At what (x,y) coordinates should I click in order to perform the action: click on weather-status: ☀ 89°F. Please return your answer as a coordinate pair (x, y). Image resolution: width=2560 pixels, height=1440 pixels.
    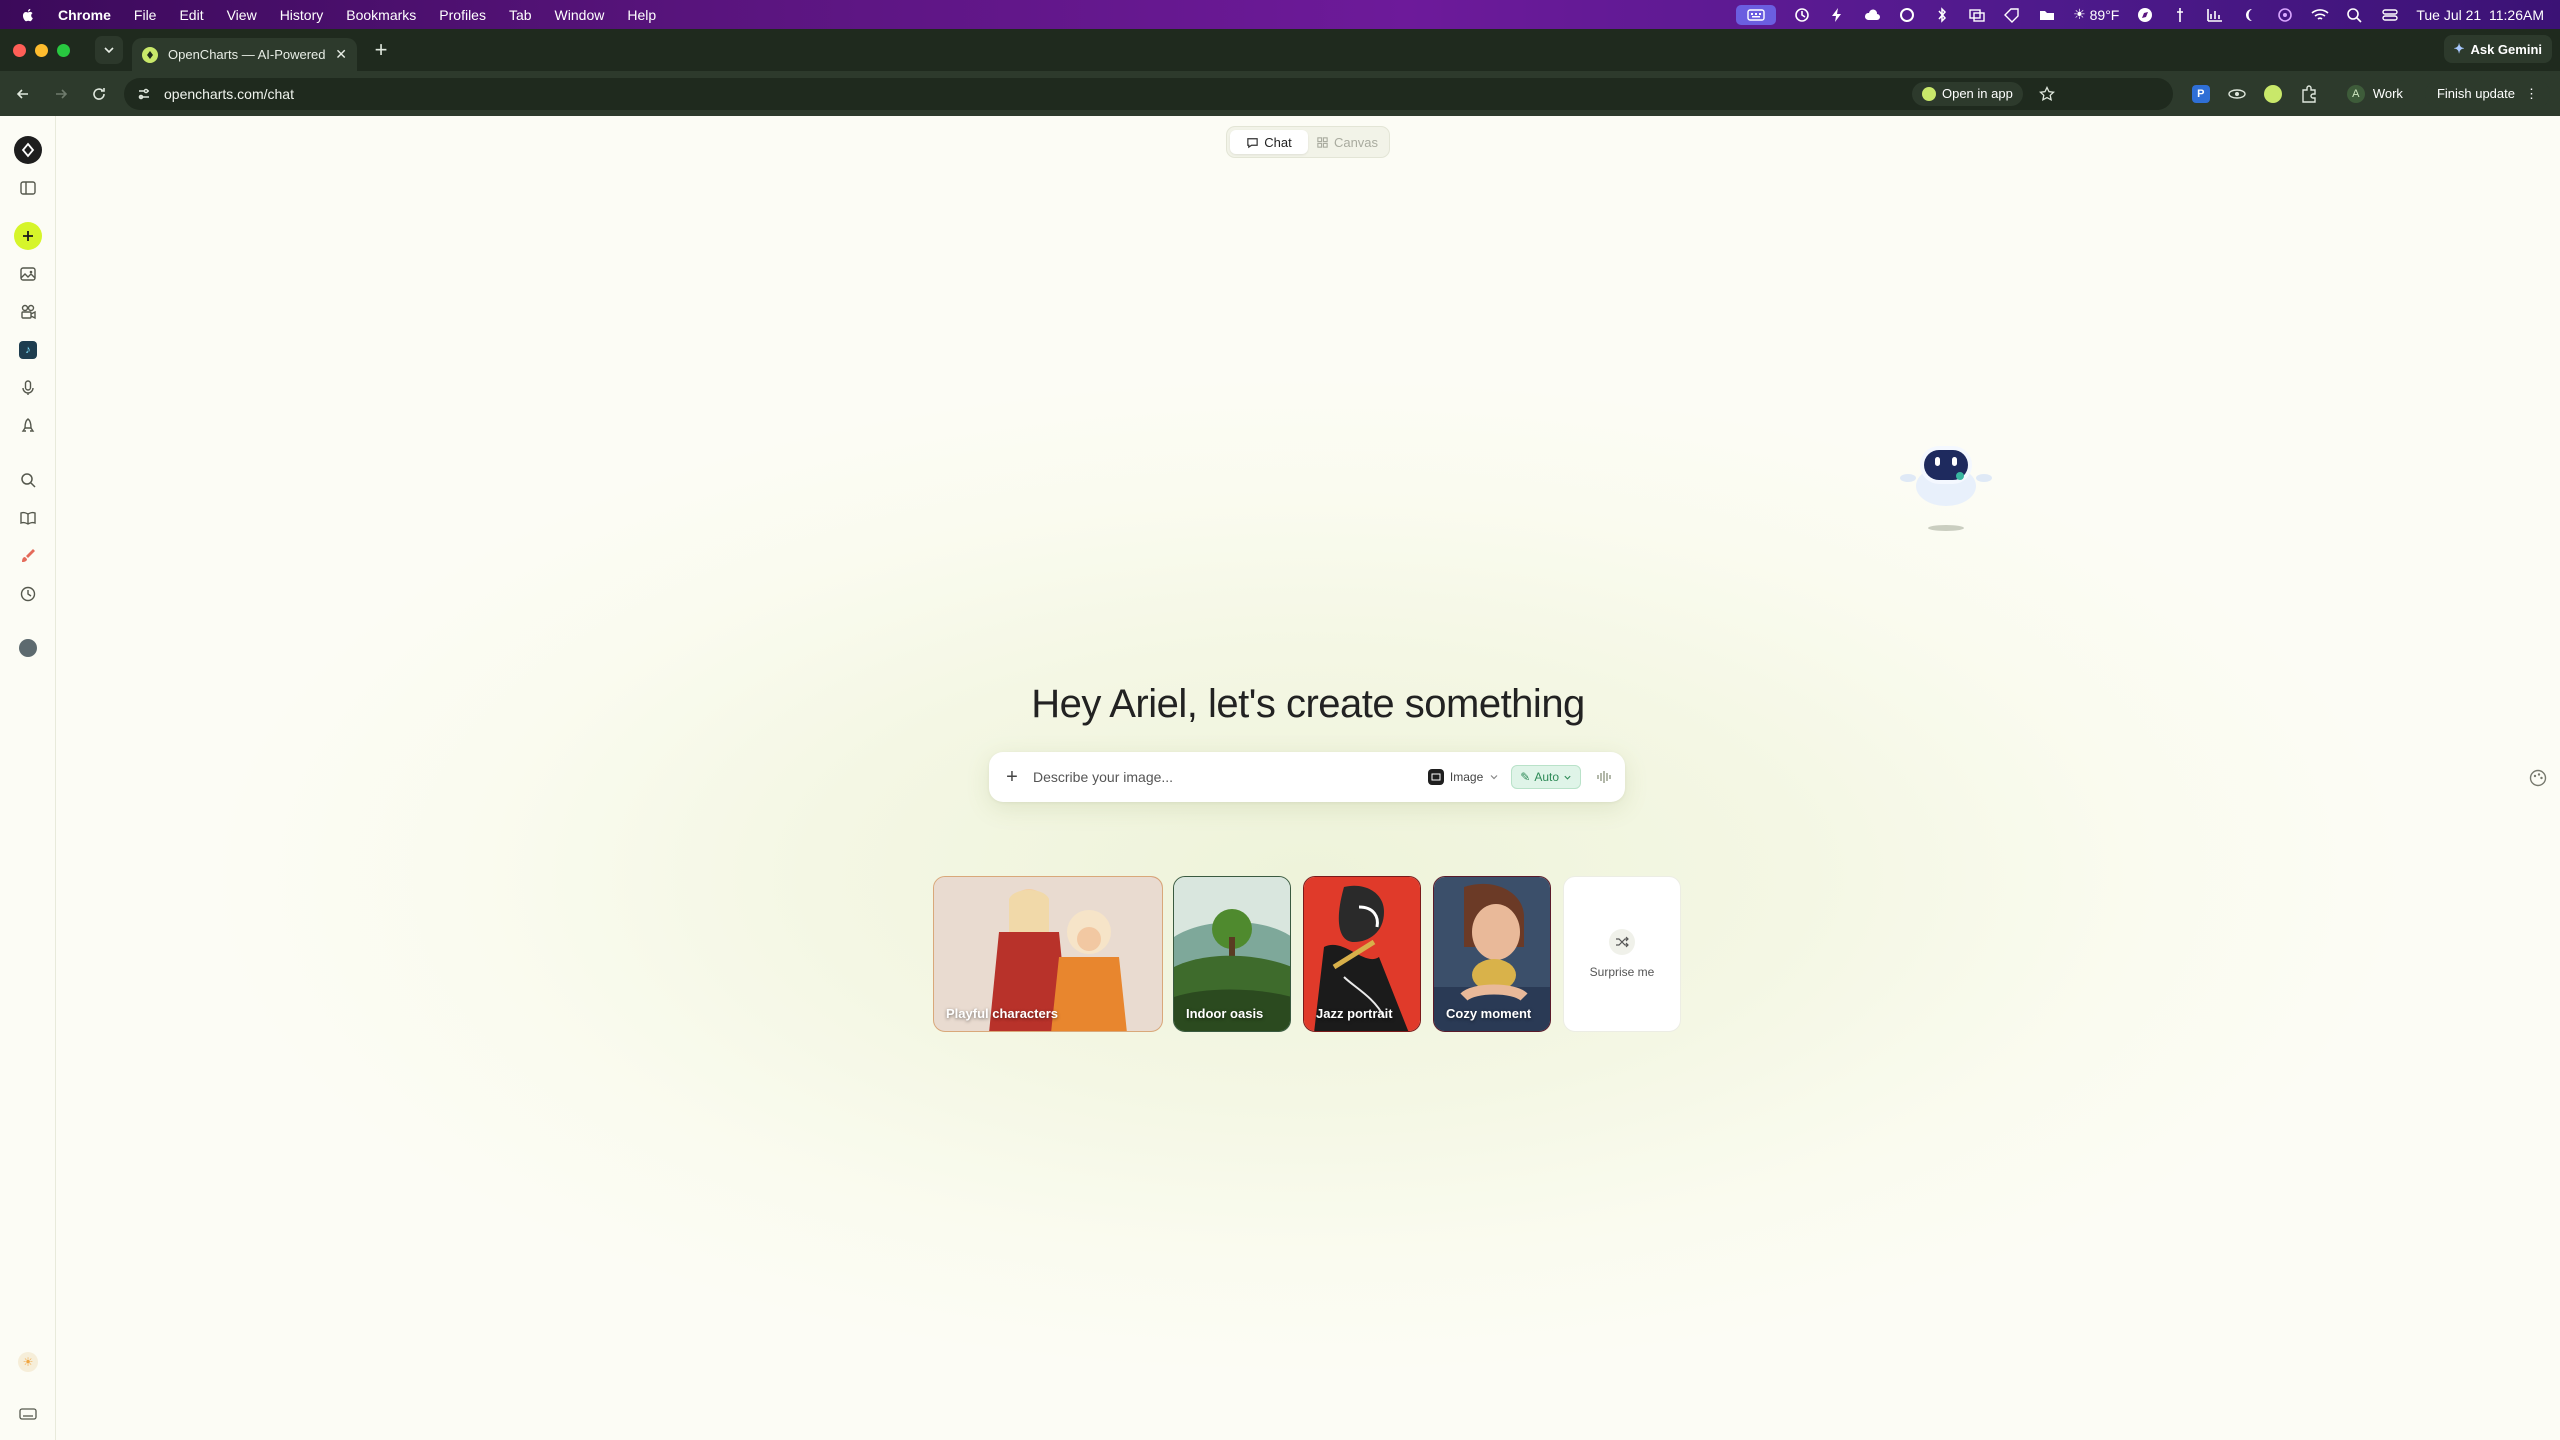
    Looking at the image, I should click on (2096, 14).